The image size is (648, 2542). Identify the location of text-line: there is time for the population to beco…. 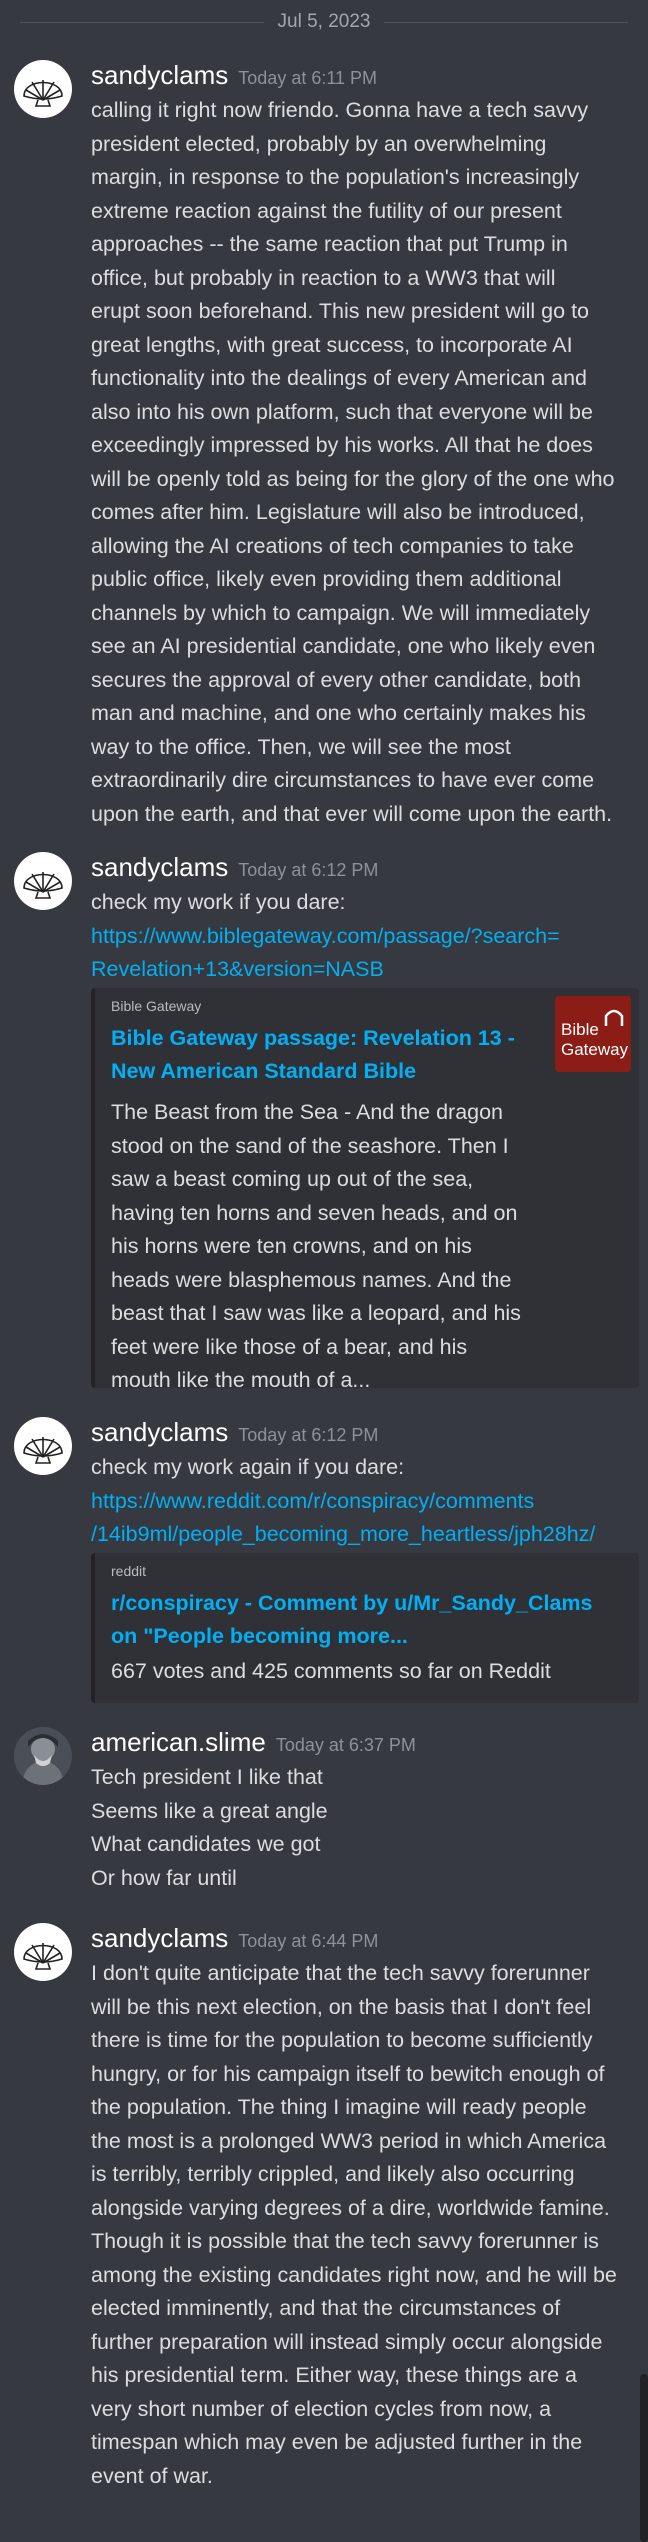
(342, 2040).